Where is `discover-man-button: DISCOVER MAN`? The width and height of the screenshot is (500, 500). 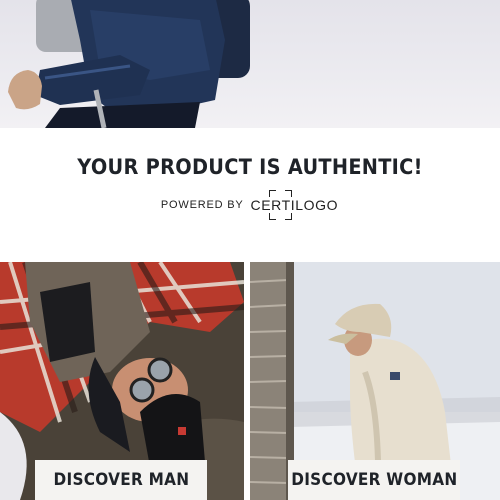 discover-man-button: DISCOVER MAN is located at coordinates (121, 480).